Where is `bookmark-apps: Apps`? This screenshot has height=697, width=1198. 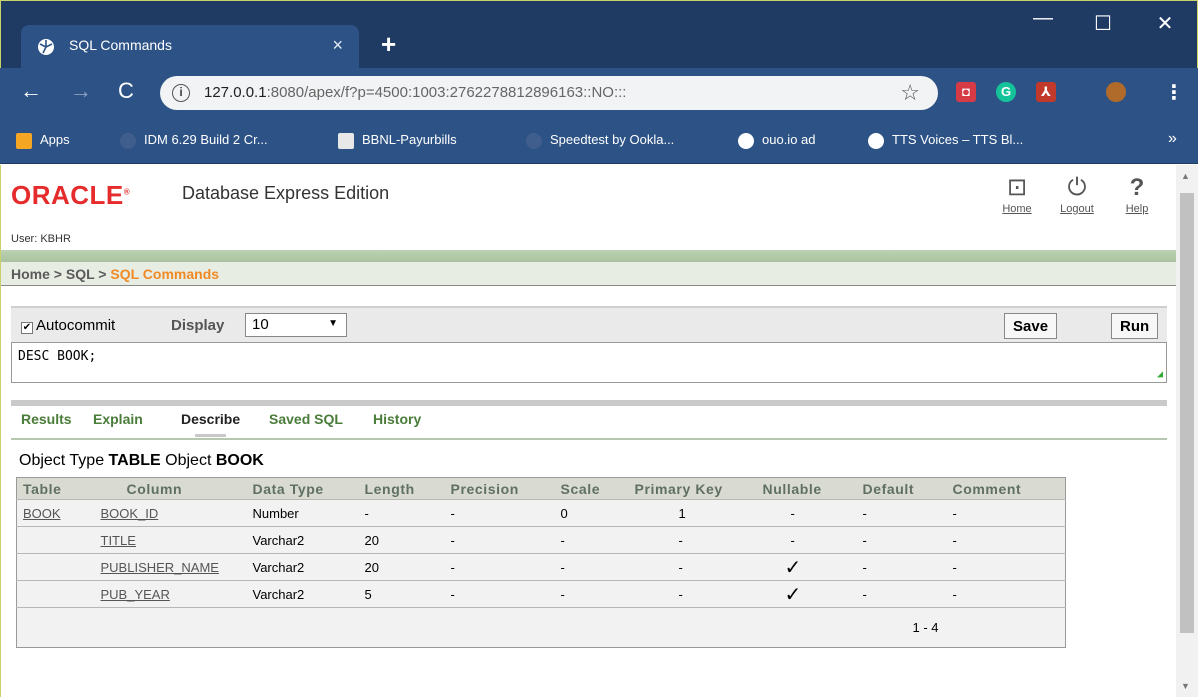 bookmark-apps: Apps is located at coordinates (43, 140).